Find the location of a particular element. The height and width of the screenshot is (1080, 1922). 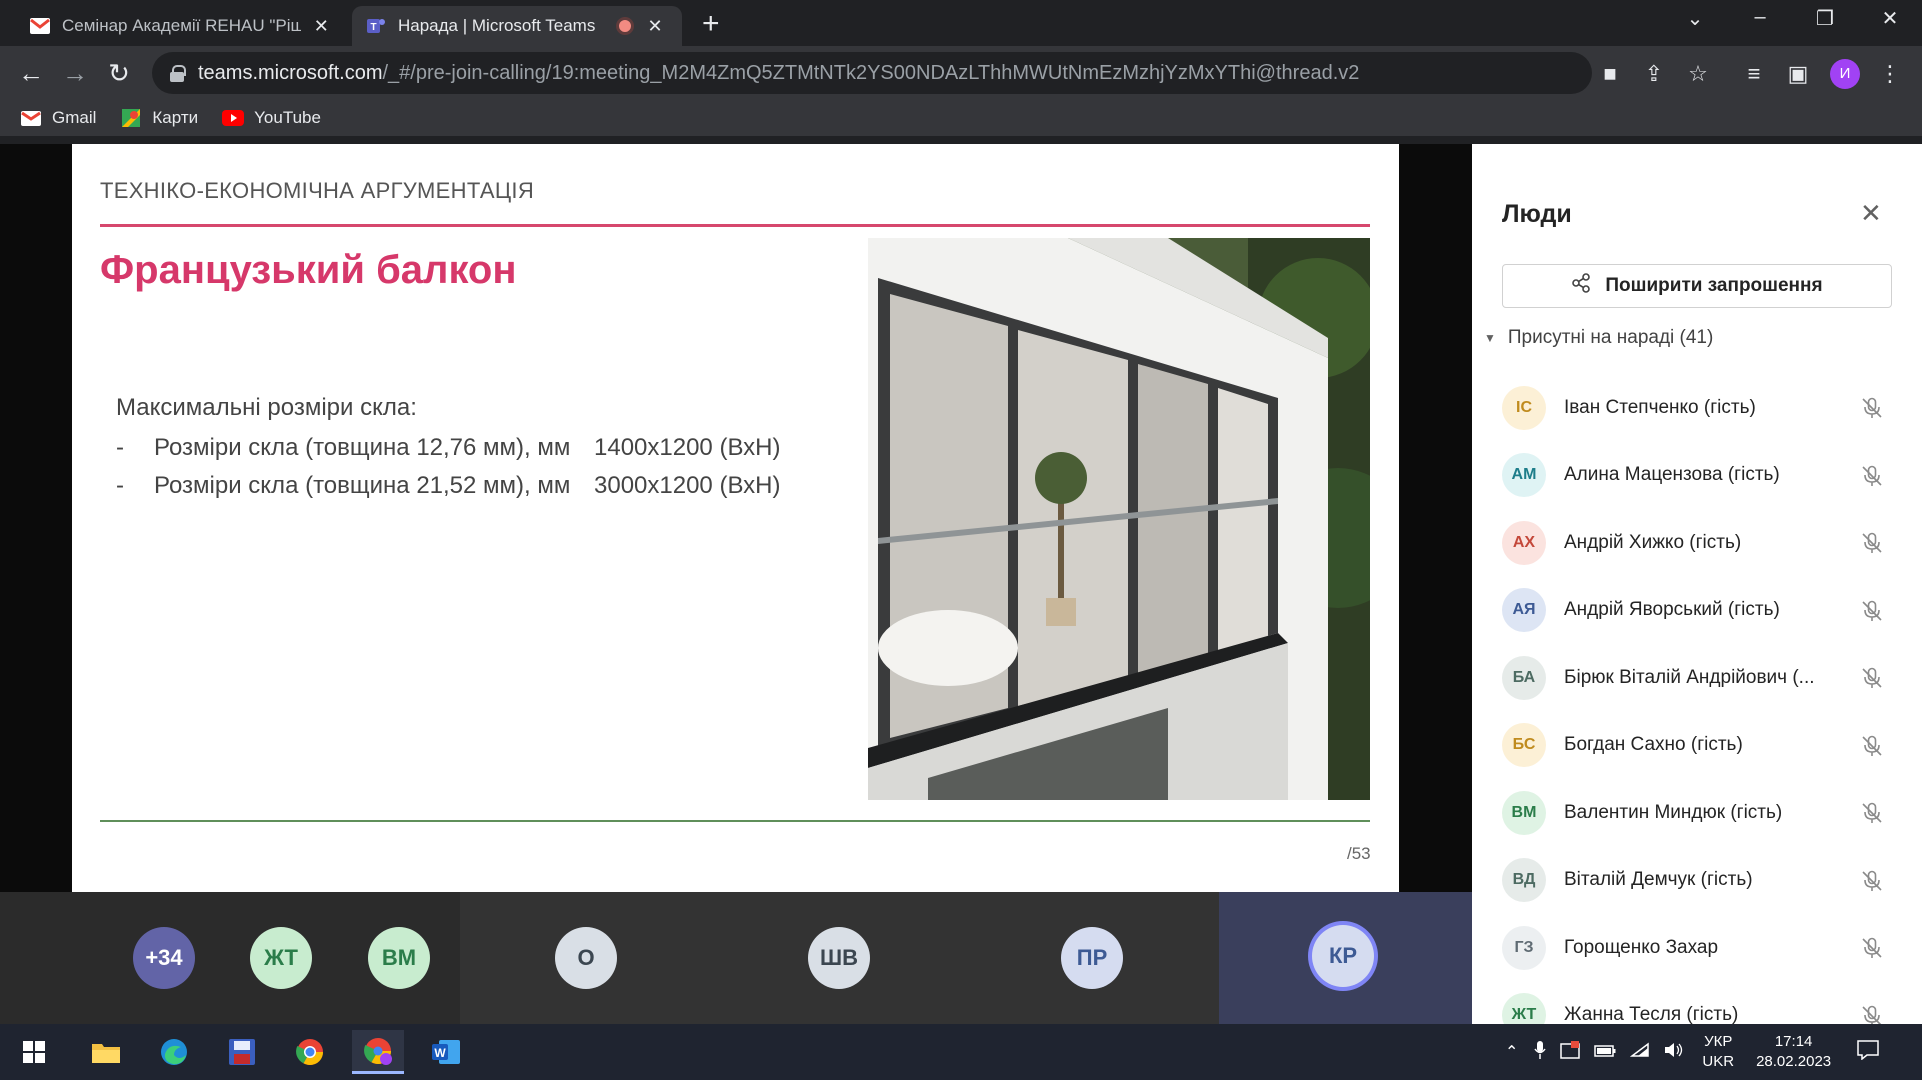

participant-tile-avatar: ЖТ is located at coordinates (281, 958).